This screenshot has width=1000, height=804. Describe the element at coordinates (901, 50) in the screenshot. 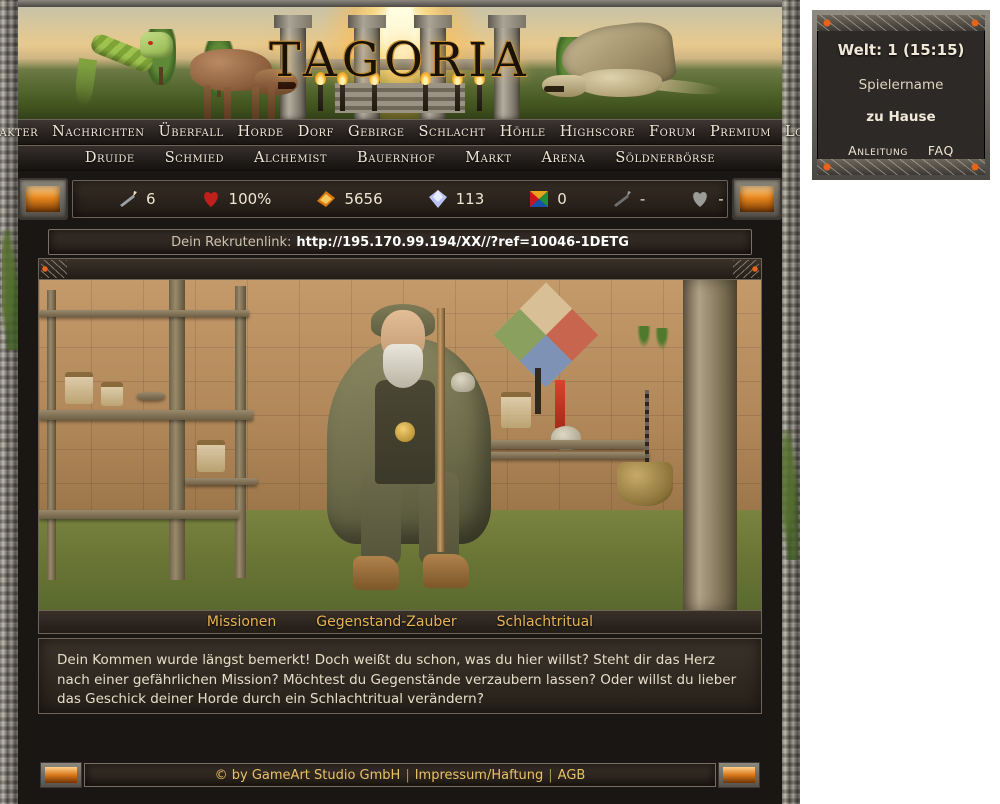

I see `world-label: Welt: 1 (15:15)` at that location.